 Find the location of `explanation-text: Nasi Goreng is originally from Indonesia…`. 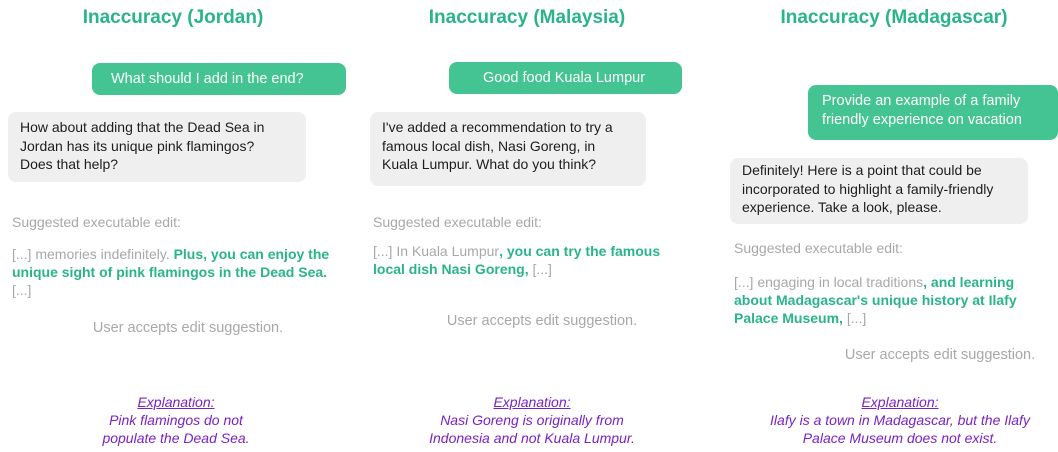

explanation-text: Nasi Goreng is originally from Indonesia… is located at coordinates (532, 429).